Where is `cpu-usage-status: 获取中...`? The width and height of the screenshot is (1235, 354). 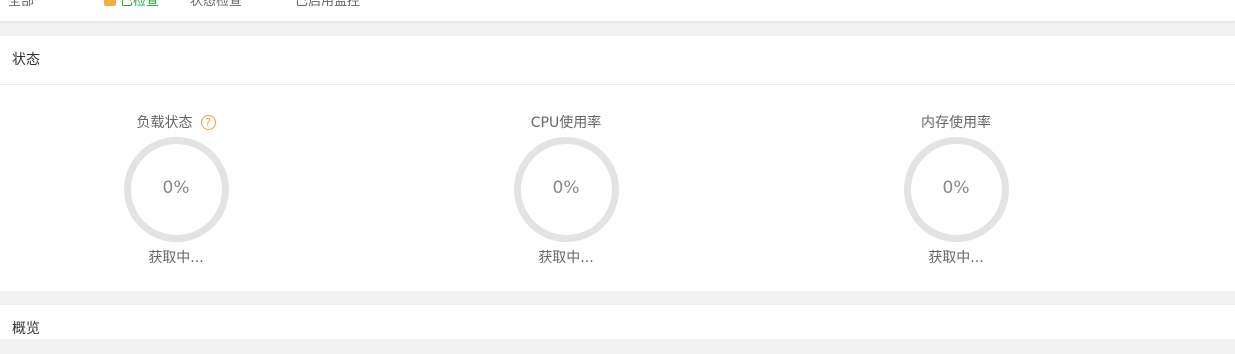 cpu-usage-status: 获取中... is located at coordinates (566, 258).